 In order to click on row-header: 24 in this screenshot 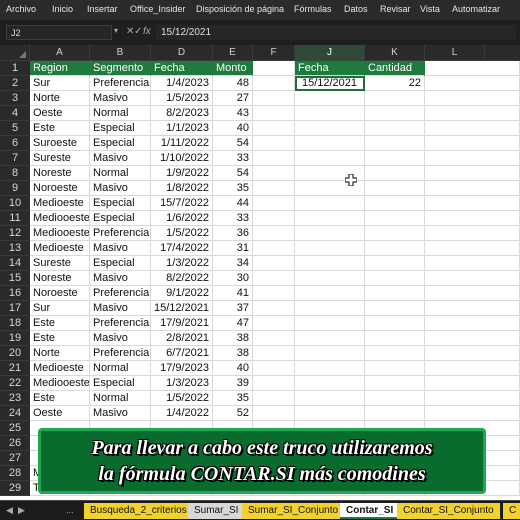, I will do `click(15, 413)`.